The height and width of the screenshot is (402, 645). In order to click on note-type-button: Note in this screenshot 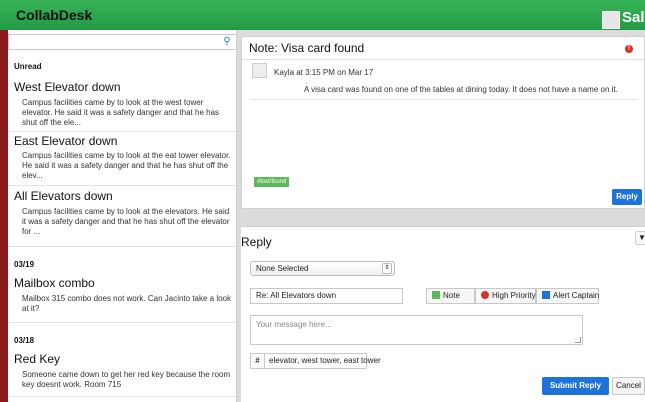, I will do `click(450, 296)`.